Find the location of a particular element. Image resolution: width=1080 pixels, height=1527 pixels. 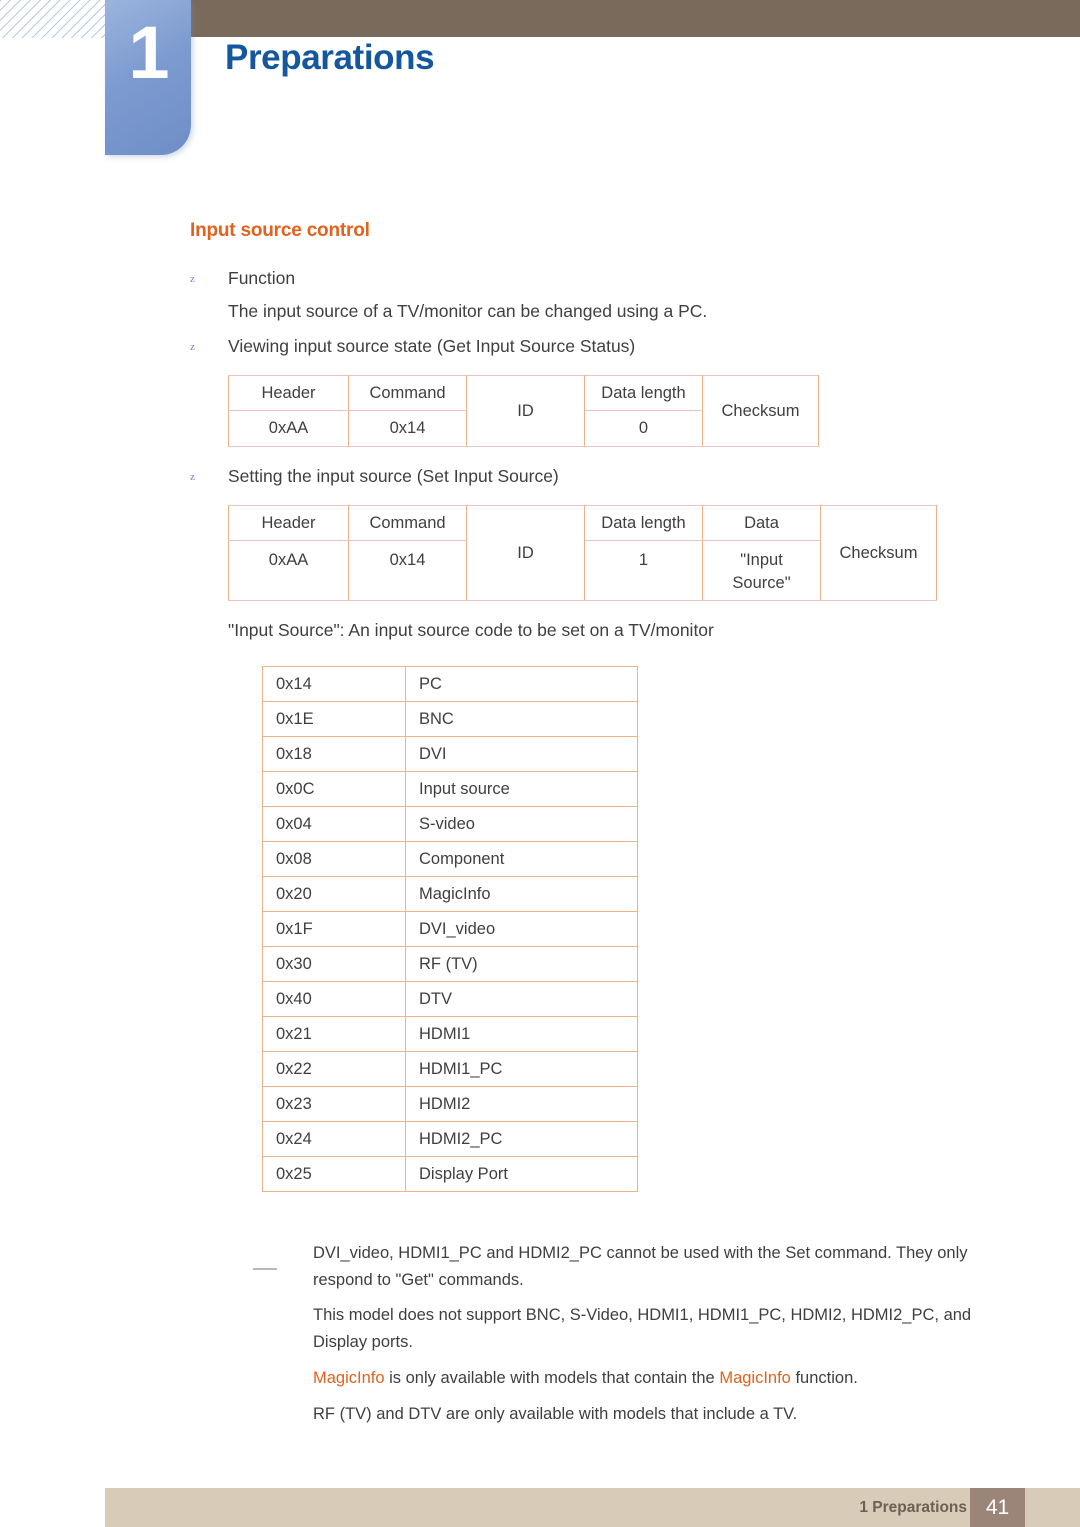

source-code-value: 0x23 is located at coordinates (334, 1104).